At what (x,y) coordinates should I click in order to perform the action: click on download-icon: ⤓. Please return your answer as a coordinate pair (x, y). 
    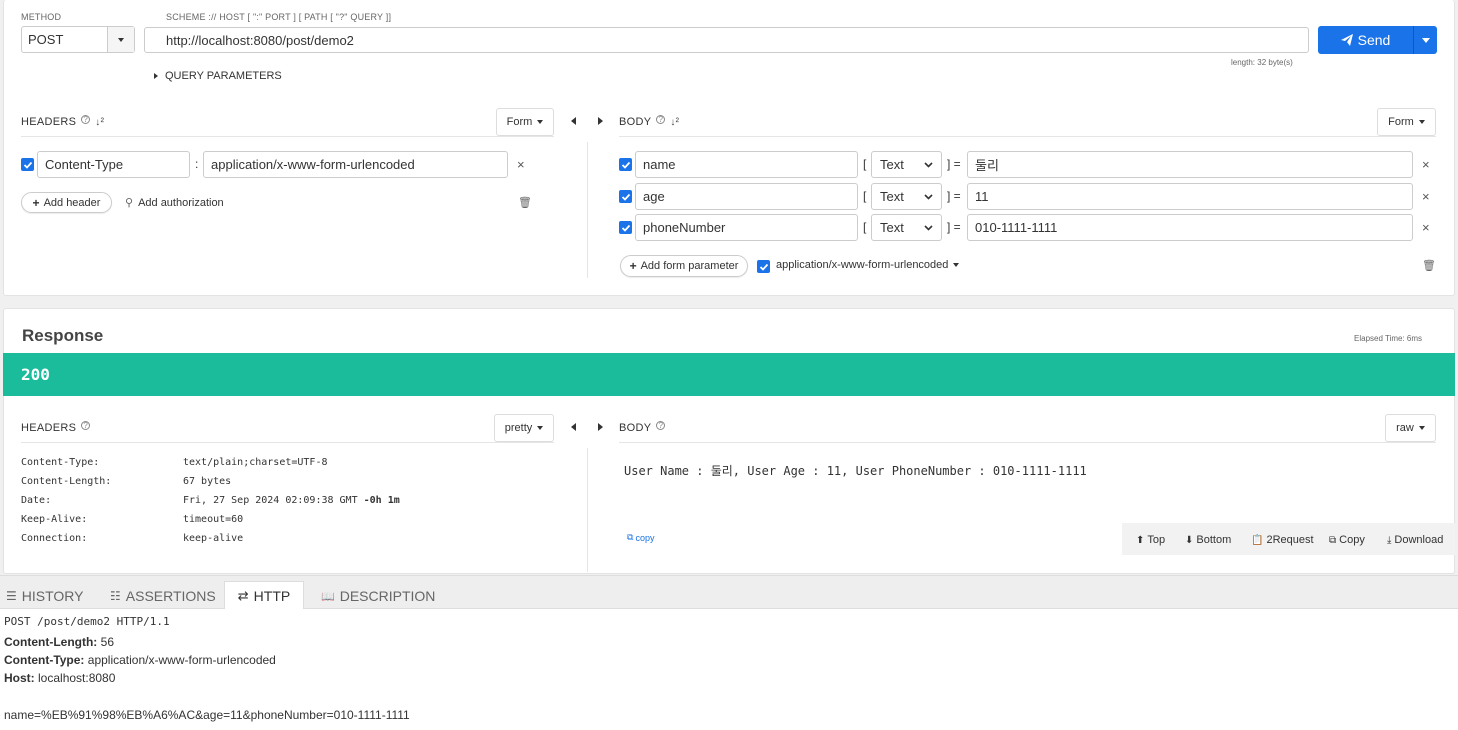
    Looking at the image, I should click on (1389, 540).